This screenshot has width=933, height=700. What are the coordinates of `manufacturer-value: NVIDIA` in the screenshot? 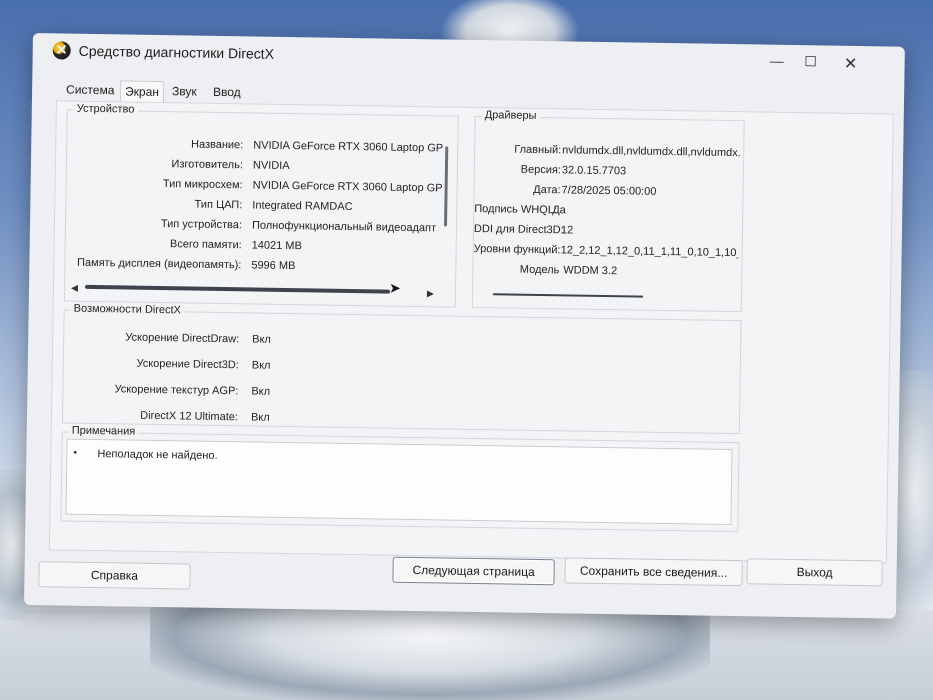 It's located at (271, 166).